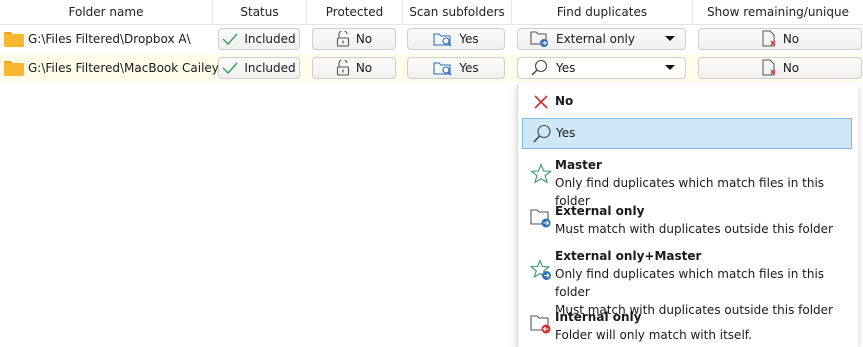 The width and height of the screenshot is (863, 347). What do you see at coordinates (354, 12) in the screenshot?
I see `column-header-protected: Protected` at bounding box center [354, 12].